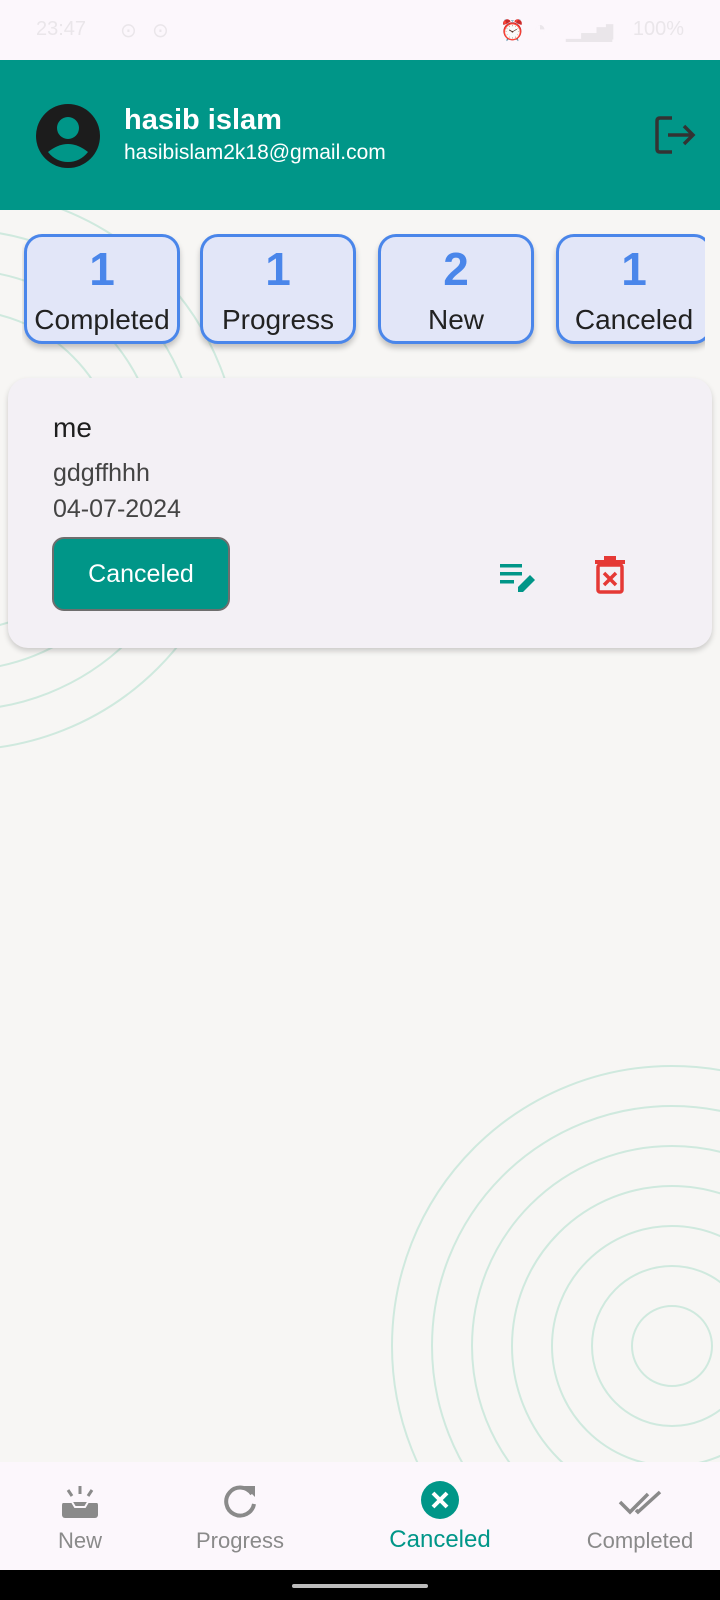 This screenshot has width=720, height=1600. What do you see at coordinates (440, 1539) in the screenshot?
I see `nav-label: Canceled` at bounding box center [440, 1539].